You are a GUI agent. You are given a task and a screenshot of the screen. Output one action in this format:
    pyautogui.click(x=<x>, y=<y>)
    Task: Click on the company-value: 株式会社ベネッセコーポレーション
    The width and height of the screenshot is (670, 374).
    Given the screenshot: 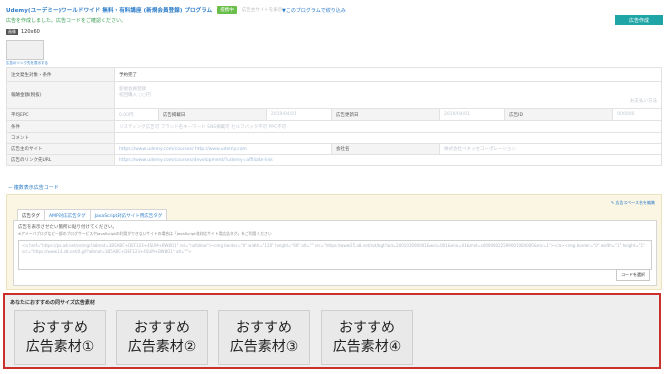 What is the action you would take?
    pyautogui.click(x=550, y=149)
    